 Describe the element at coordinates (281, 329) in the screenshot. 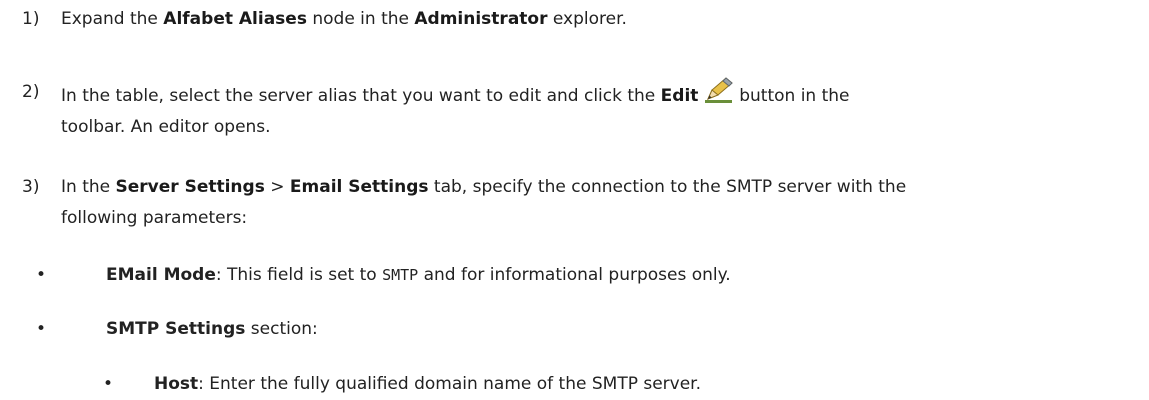

I see `text-segment: section:` at that location.